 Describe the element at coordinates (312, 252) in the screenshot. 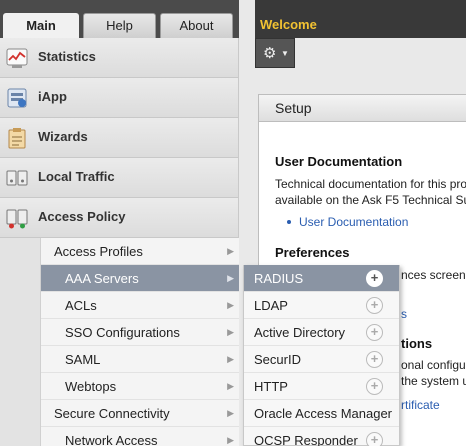

I see `preferences-heading: Preferences` at that location.